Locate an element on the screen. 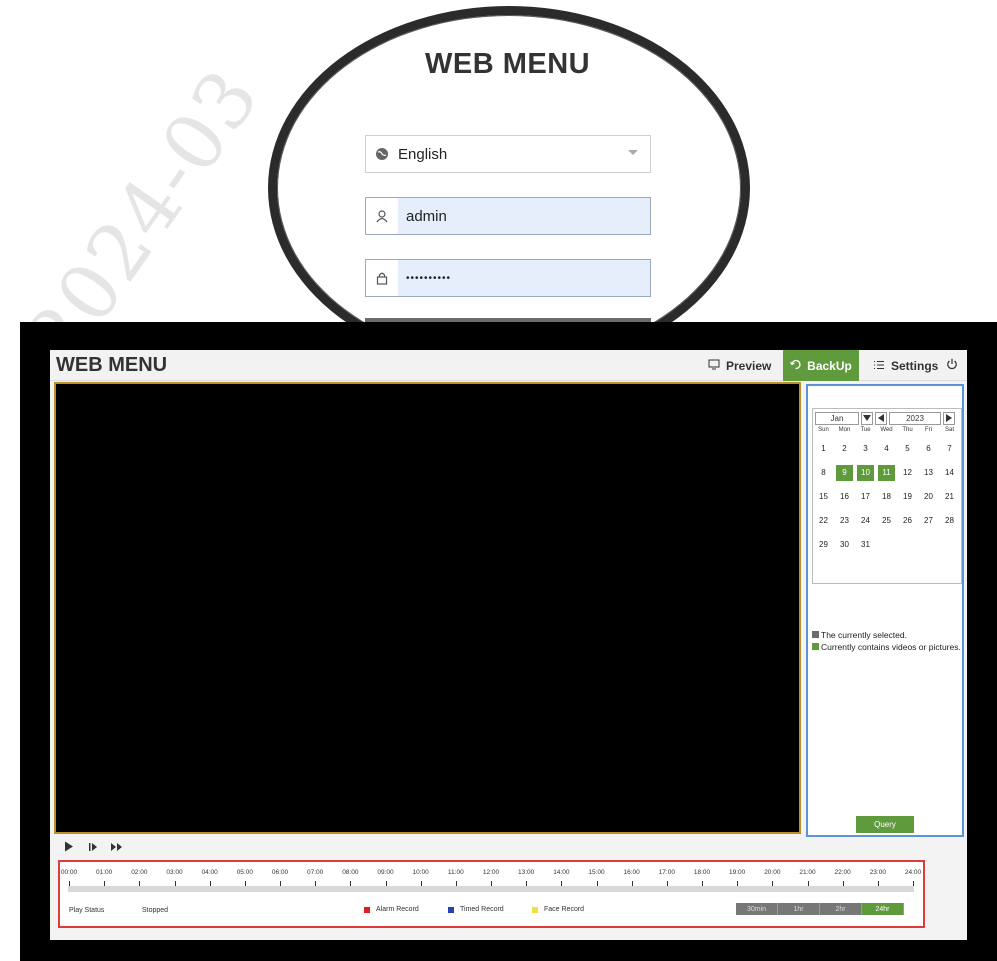 The image size is (997, 961). calendar-day: 24 is located at coordinates (865, 521).